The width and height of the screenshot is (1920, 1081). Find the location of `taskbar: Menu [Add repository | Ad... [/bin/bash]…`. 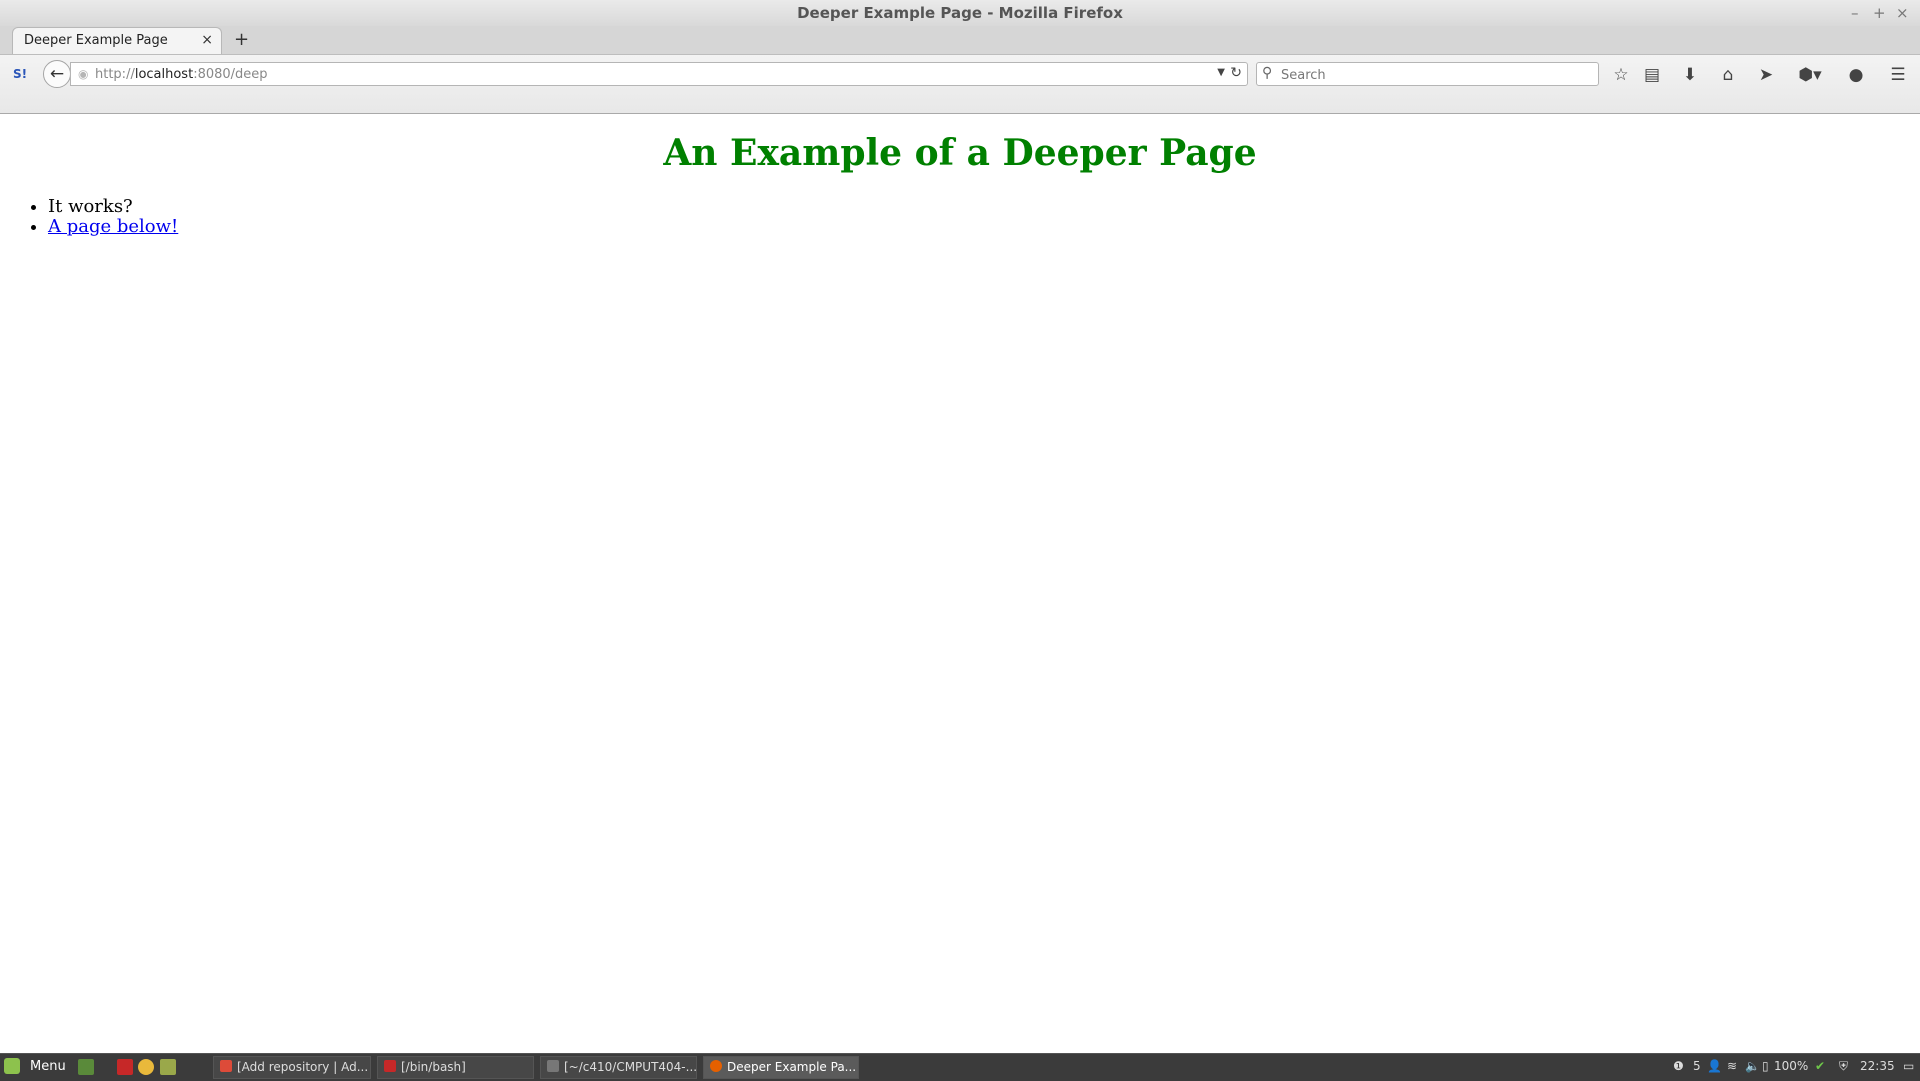

taskbar: Menu [Add repository | Ad... [/bin/bash]… is located at coordinates (960, 1067).